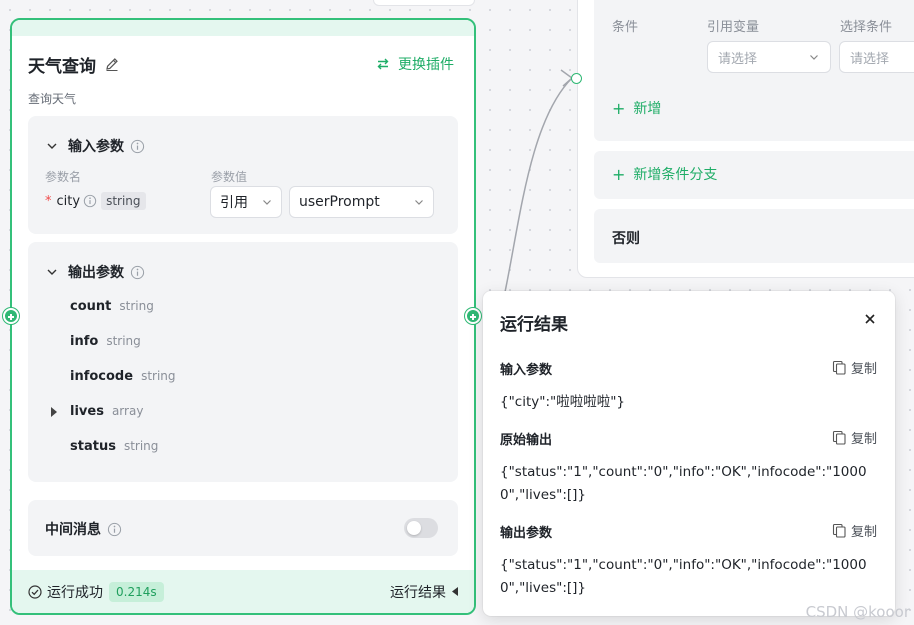 This screenshot has height=625, width=914. I want to click on param-name-column-label: 参数名, so click(63, 177).